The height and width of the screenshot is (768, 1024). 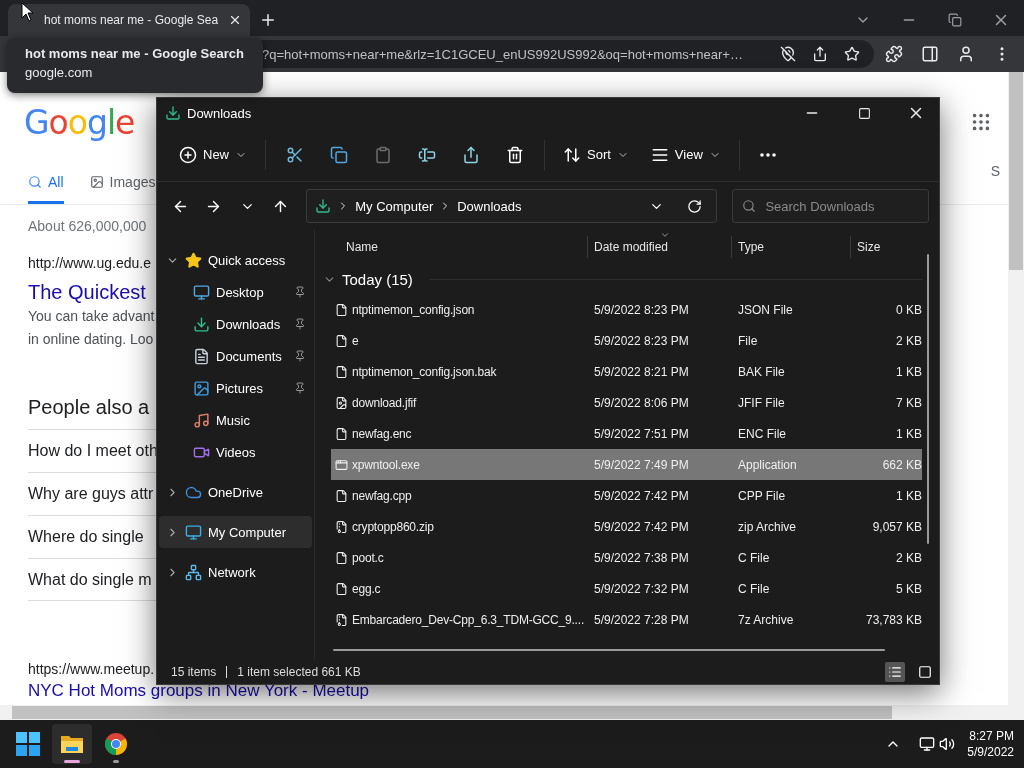 I want to click on new-icon, so click(x=188, y=154).